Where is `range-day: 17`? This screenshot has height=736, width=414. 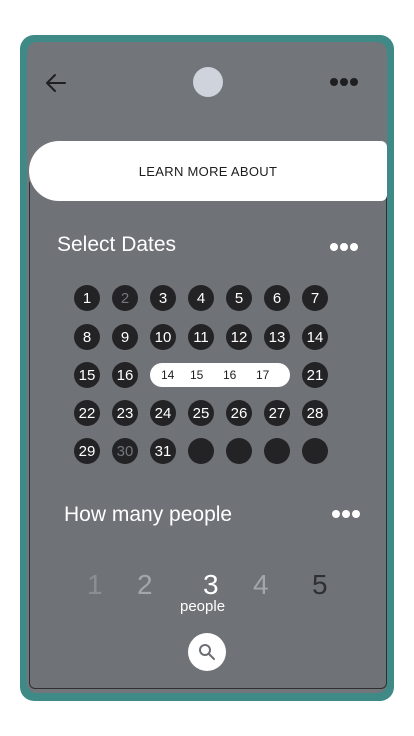 range-day: 17 is located at coordinates (262, 375).